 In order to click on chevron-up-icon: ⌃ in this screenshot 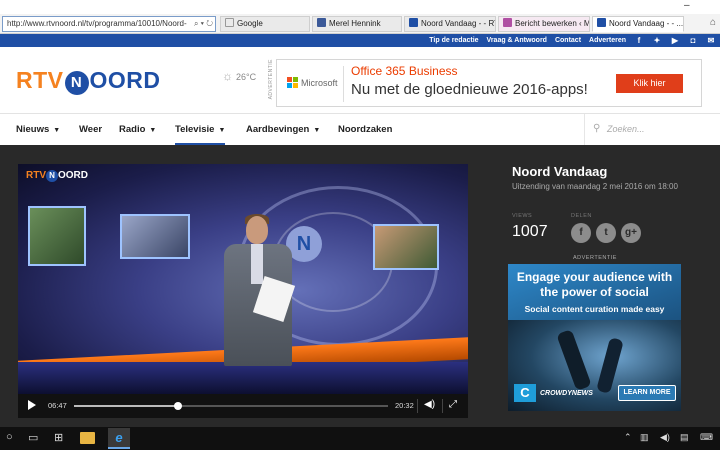, I will do `click(628, 437)`.